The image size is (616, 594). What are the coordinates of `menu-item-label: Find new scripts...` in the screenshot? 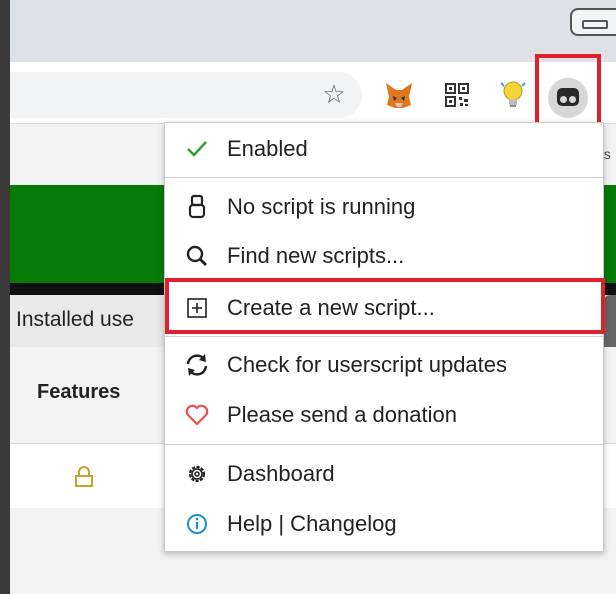 It's located at (316, 255).